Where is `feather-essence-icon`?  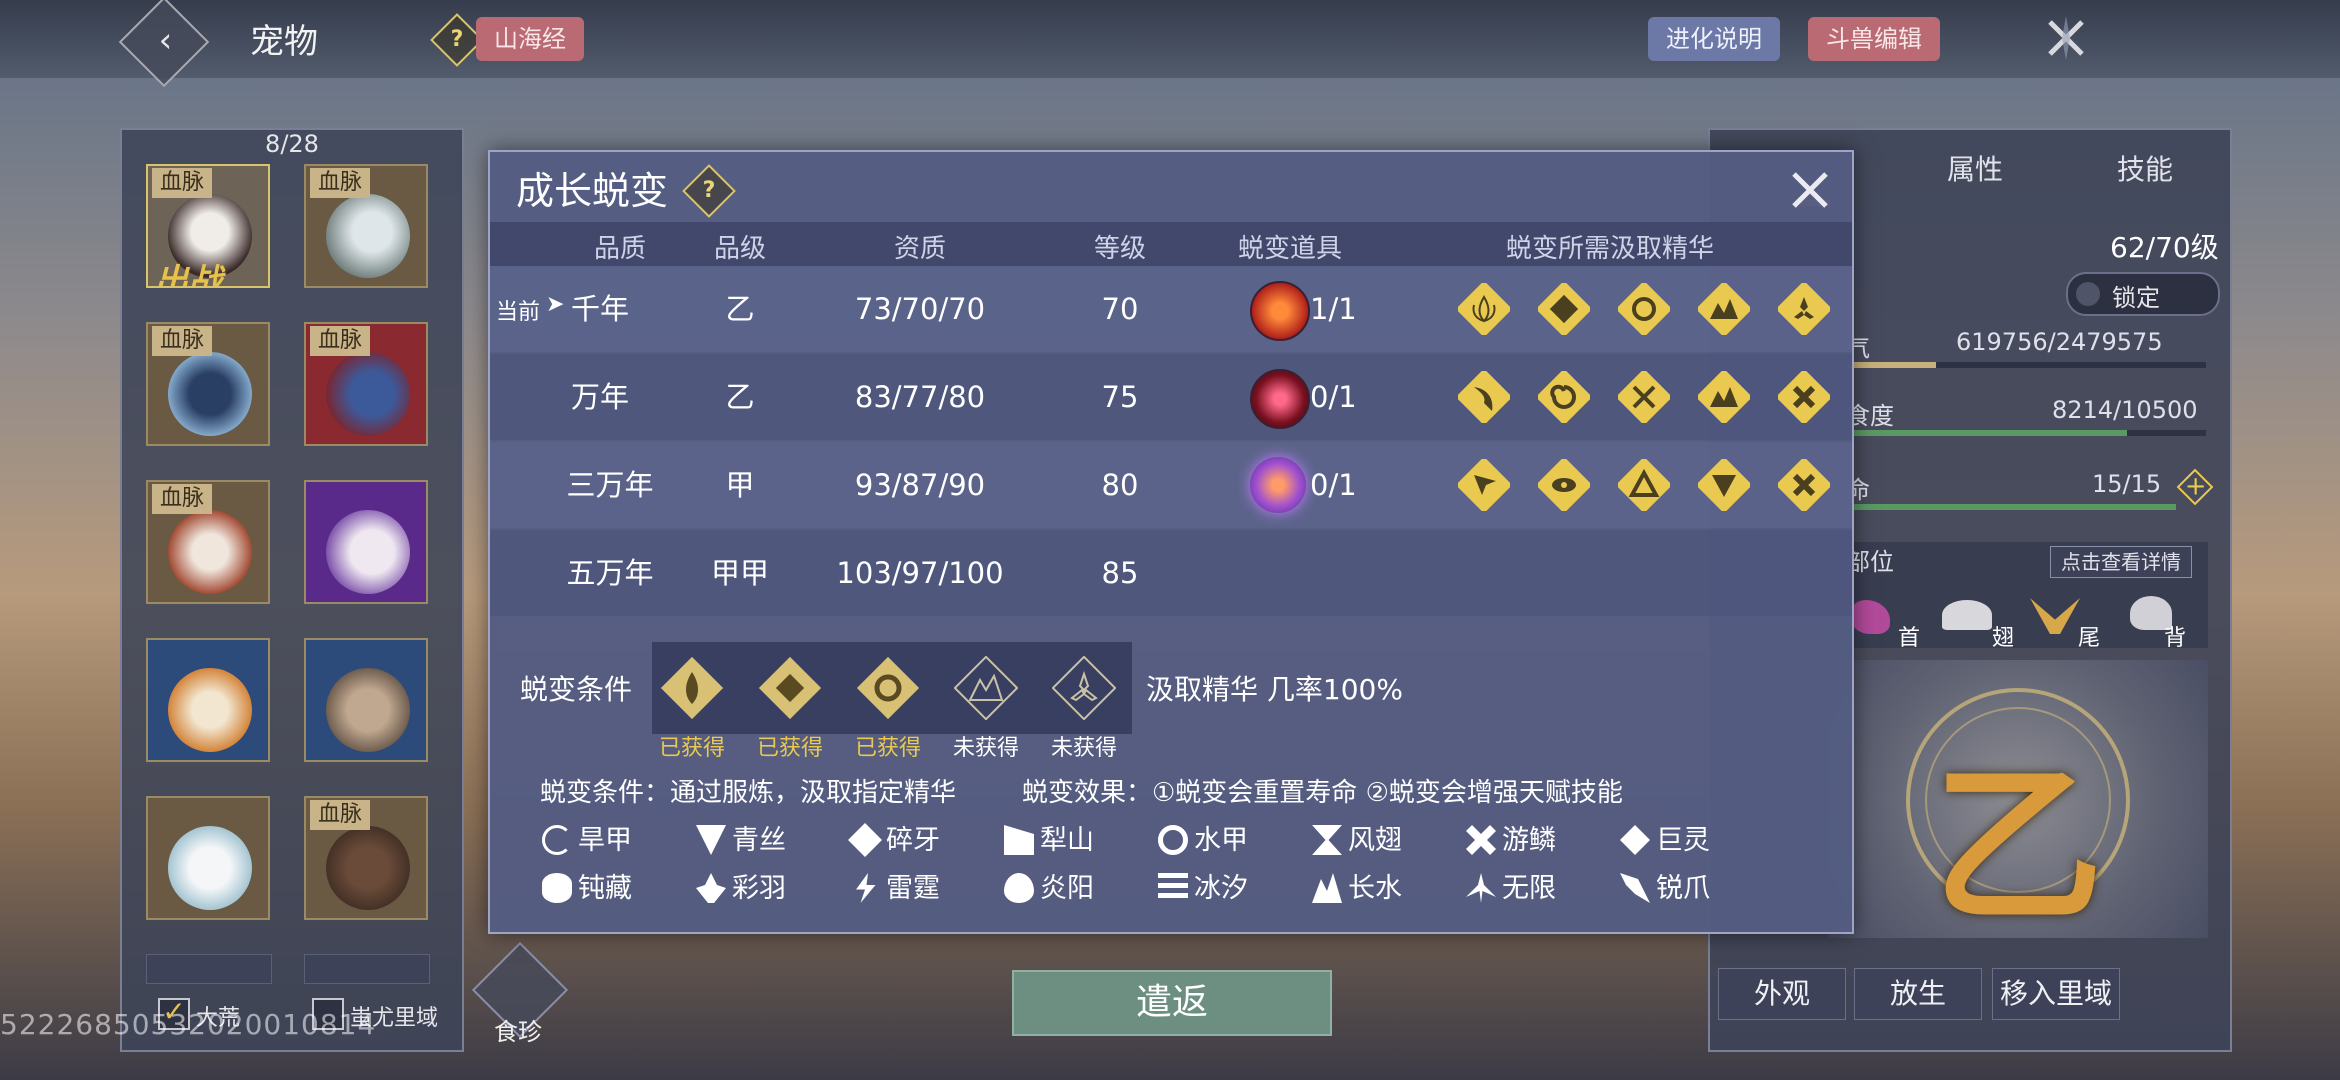 feather-essence-icon is located at coordinates (1484, 485).